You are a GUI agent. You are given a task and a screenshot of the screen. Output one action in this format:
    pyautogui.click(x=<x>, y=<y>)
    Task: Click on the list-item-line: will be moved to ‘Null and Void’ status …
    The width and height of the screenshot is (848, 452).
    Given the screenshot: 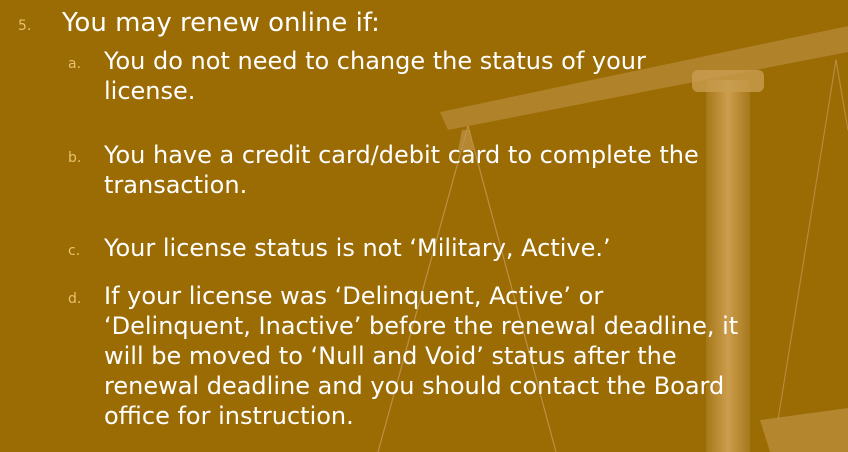 What is the action you would take?
    pyautogui.click(x=390, y=356)
    